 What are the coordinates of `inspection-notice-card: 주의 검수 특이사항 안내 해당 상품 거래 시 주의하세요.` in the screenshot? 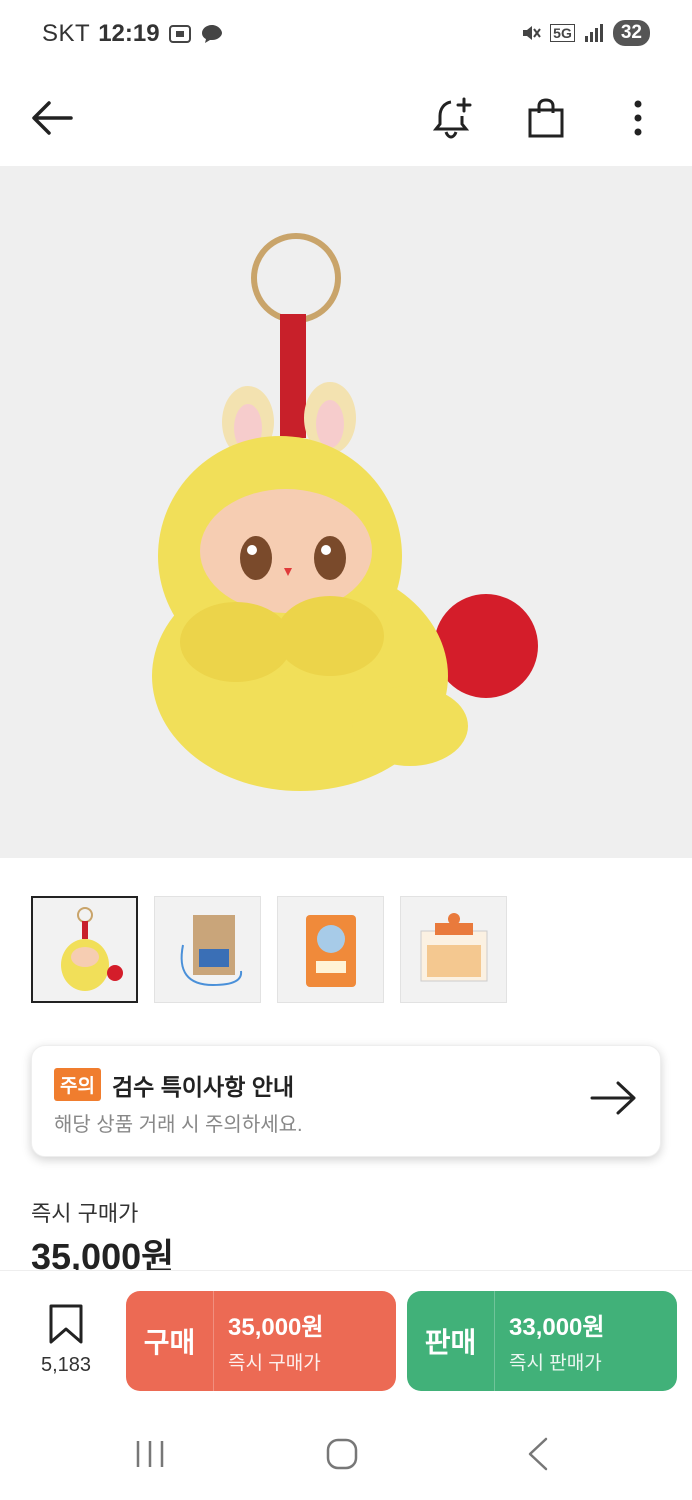 It's located at (346, 1101).